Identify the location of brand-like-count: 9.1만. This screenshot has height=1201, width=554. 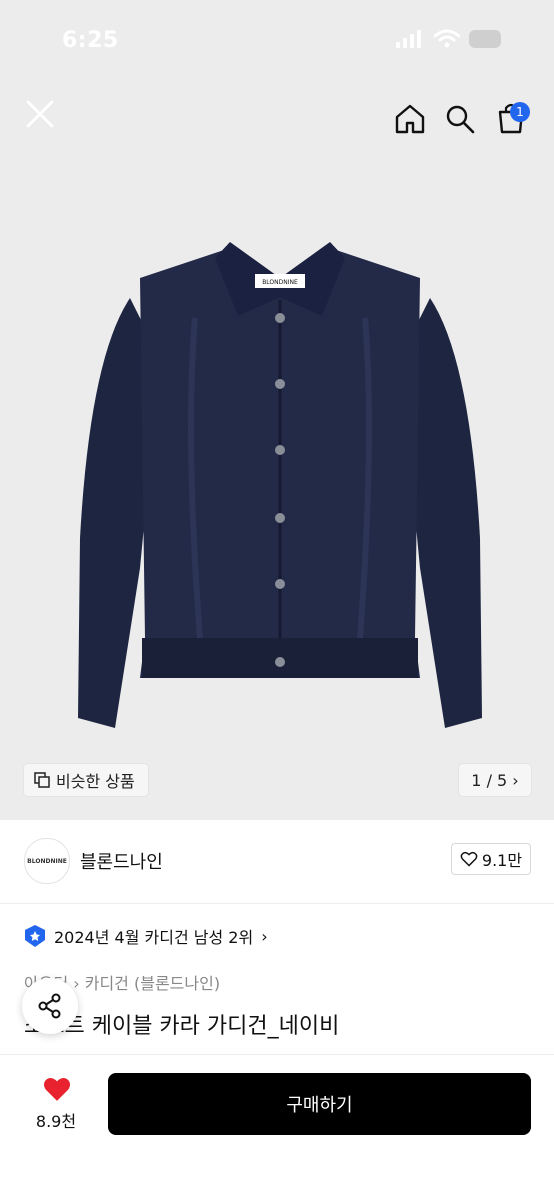
(502, 860).